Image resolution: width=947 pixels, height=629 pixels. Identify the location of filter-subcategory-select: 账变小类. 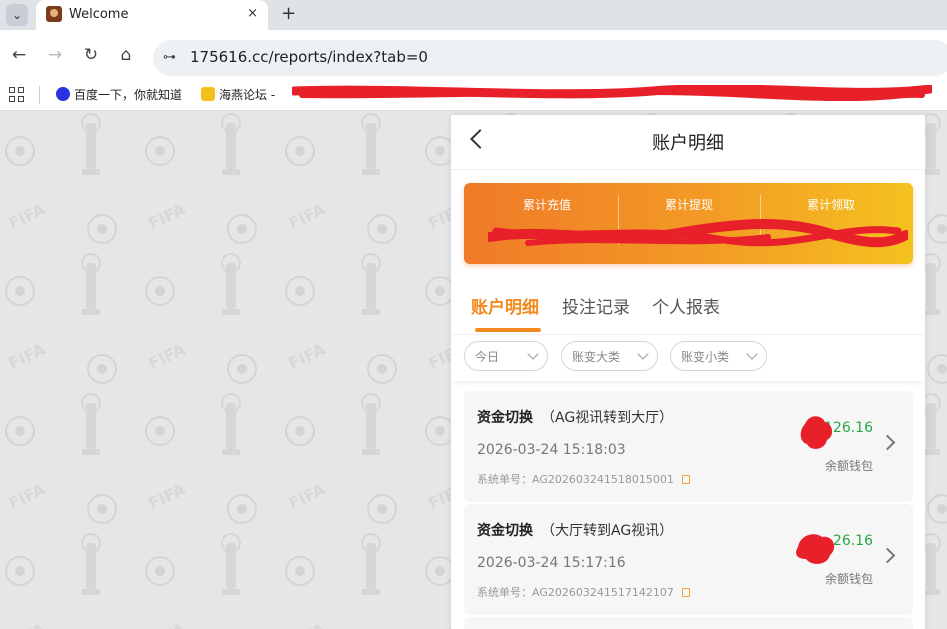
(718, 356).